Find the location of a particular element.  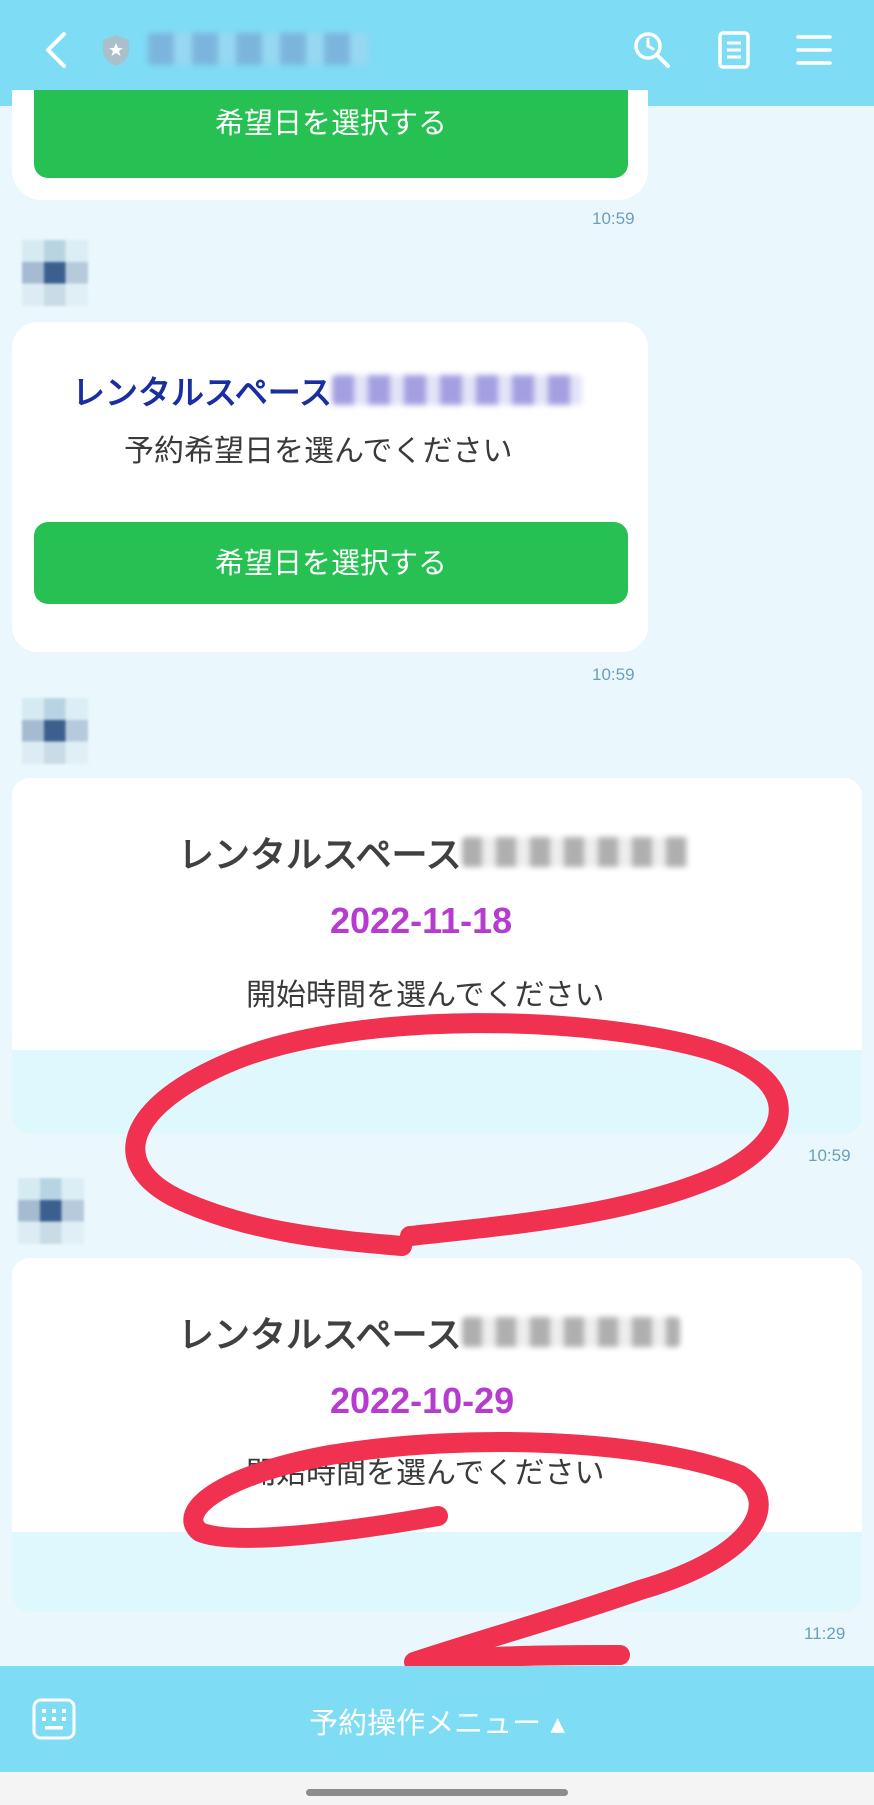

system-navigation-bar is located at coordinates (437, 1788).